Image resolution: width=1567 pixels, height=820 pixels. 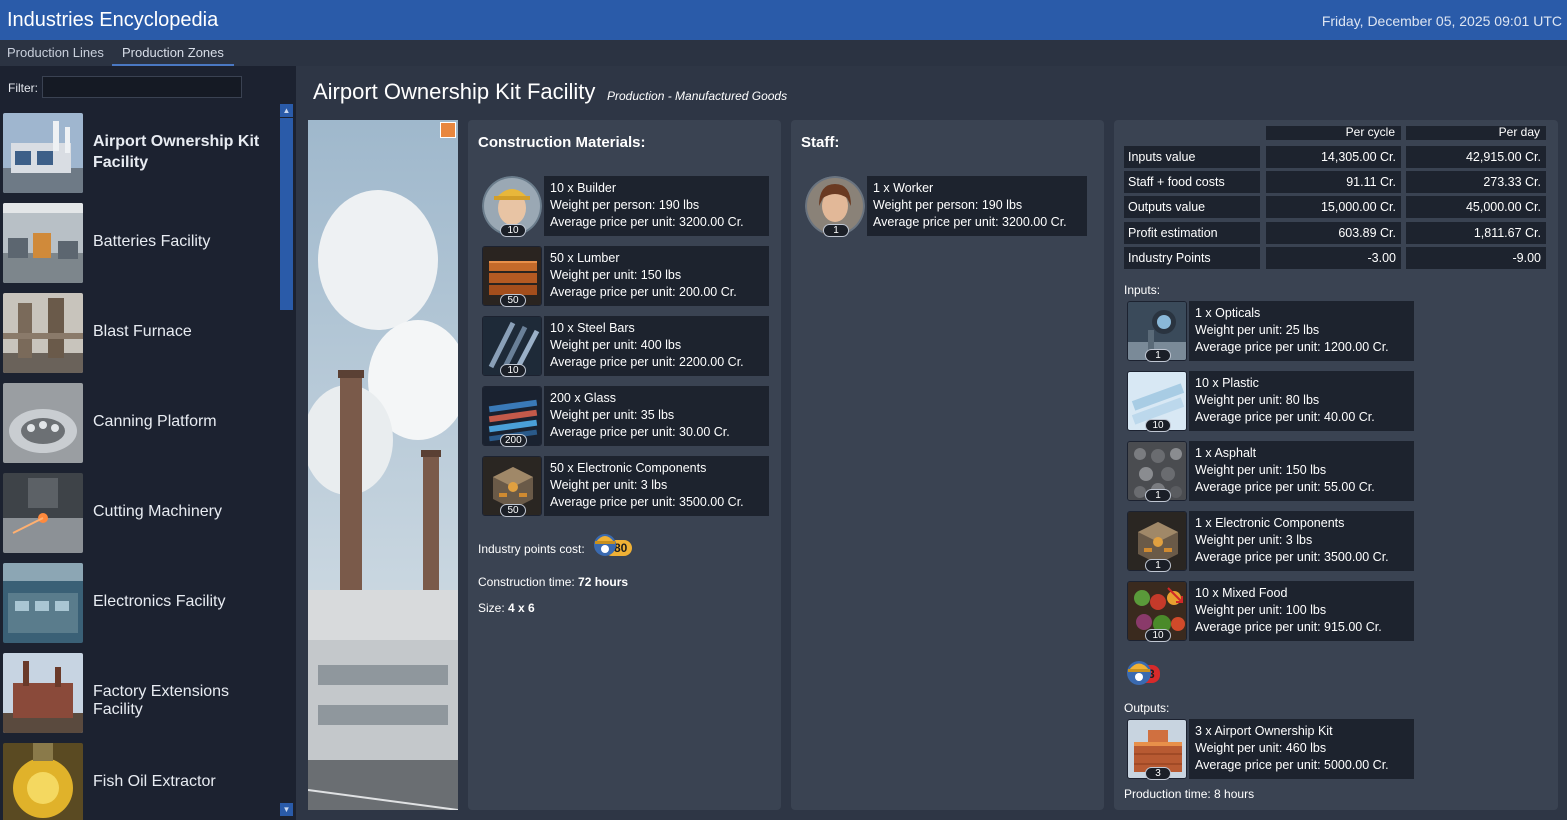 I want to click on sidebar-item-canning-platform: Canning Platform, so click(x=138, y=423).